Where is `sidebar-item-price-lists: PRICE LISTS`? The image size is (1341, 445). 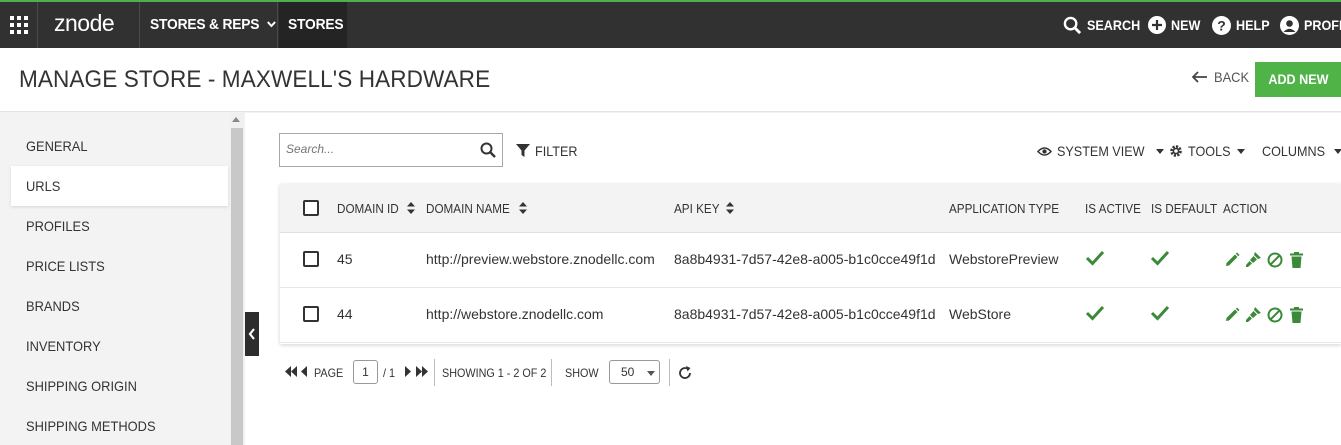 sidebar-item-price-lists: PRICE LISTS is located at coordinates (114, 266).